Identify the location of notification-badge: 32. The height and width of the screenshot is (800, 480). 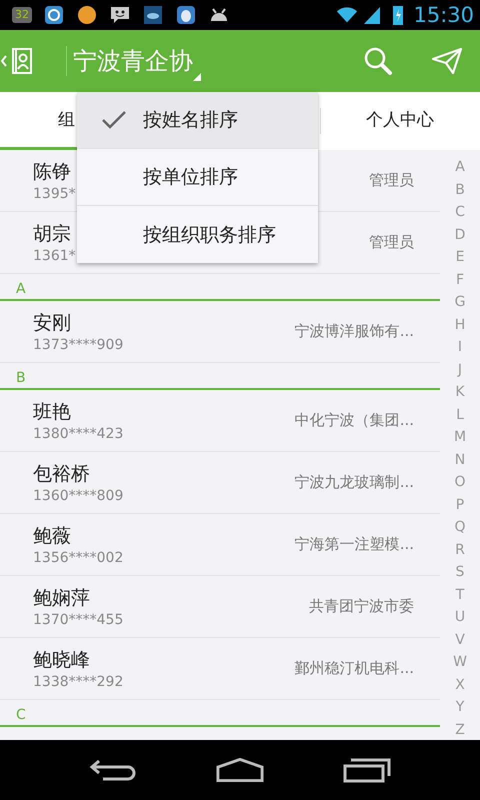
(22, 15).